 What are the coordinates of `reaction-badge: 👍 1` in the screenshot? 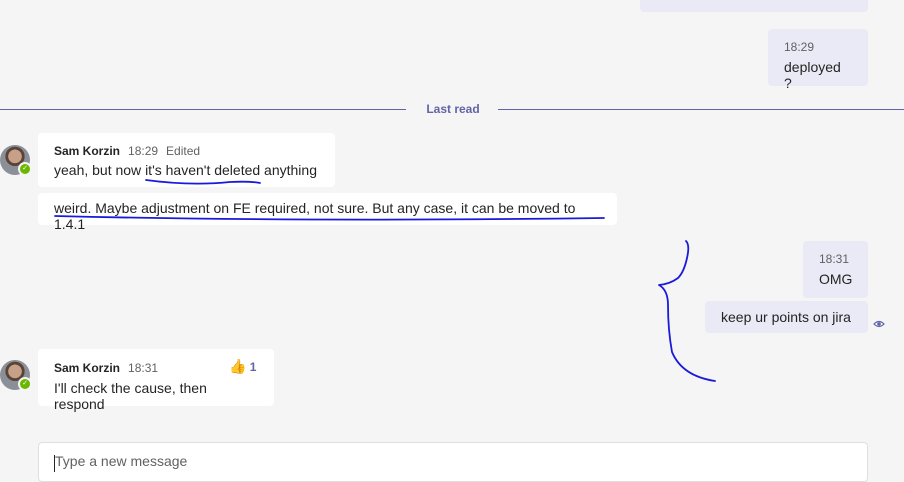 It's located at (242, 366).